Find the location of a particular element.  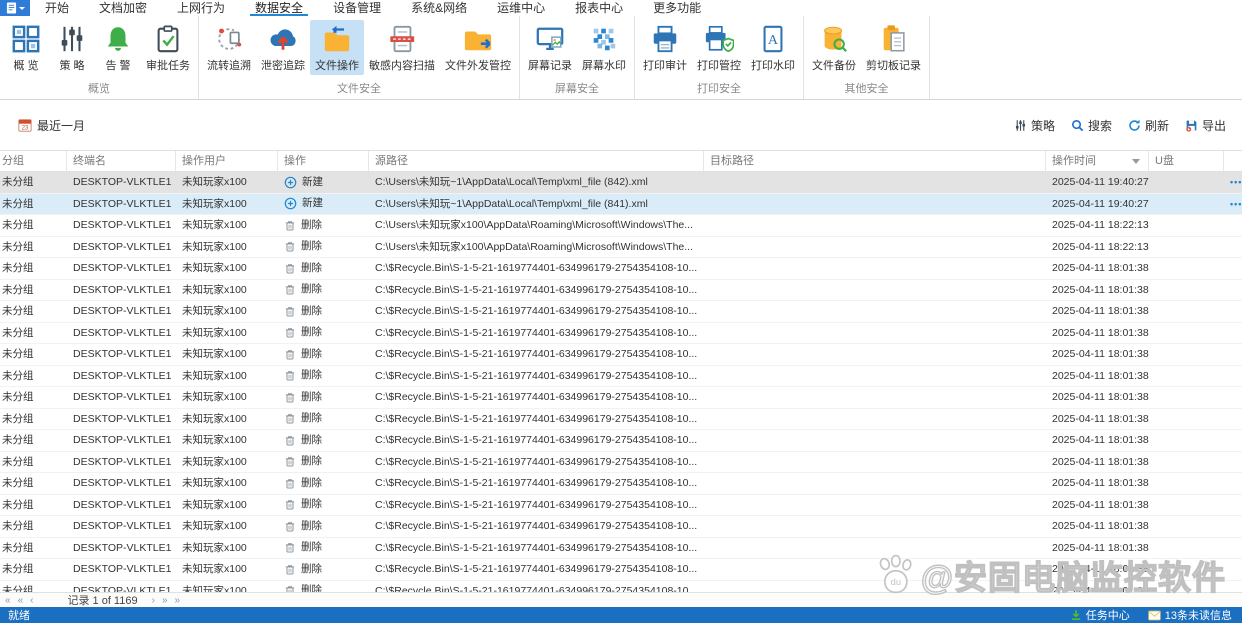

tab-8: 更多功能 is located at coordinates (677, 8).